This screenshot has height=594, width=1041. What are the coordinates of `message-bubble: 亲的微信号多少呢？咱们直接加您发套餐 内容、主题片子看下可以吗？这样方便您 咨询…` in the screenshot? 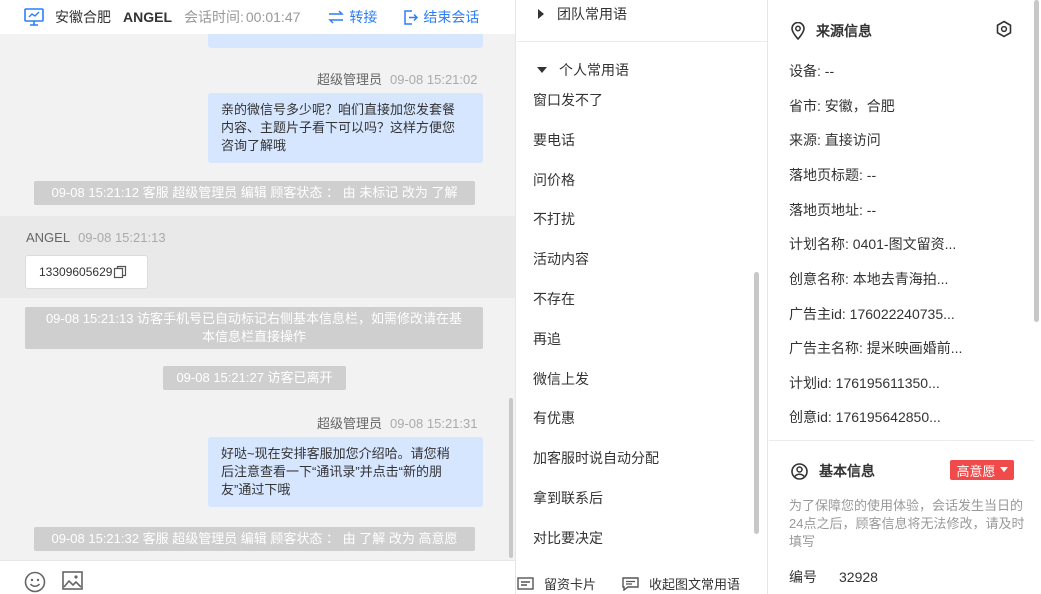 It's located at (345, 128).